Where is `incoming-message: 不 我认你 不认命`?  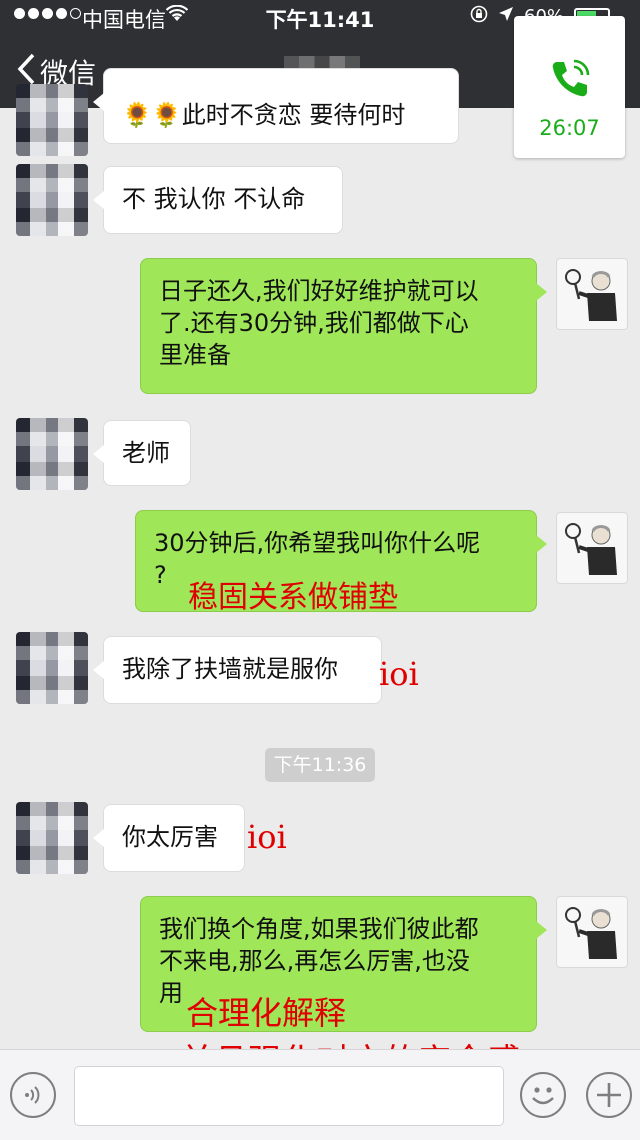 incoming-message: 不 我认你 不认命 is located at coordinates (218, 200).